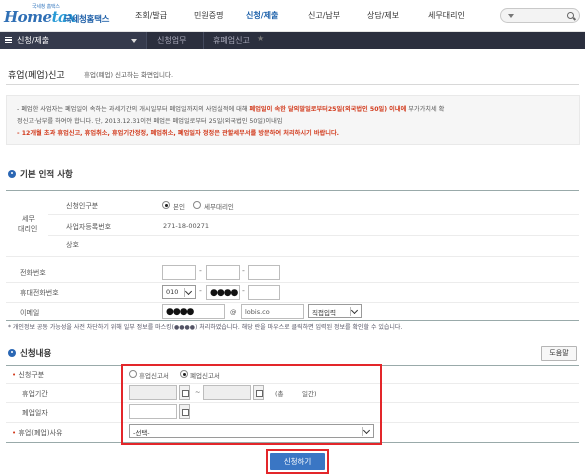  What do you see at coordinates (446, 15) in the screenshot?
I see `gnb-item-agent: 세무대리인` at bounding box center [446, 15].